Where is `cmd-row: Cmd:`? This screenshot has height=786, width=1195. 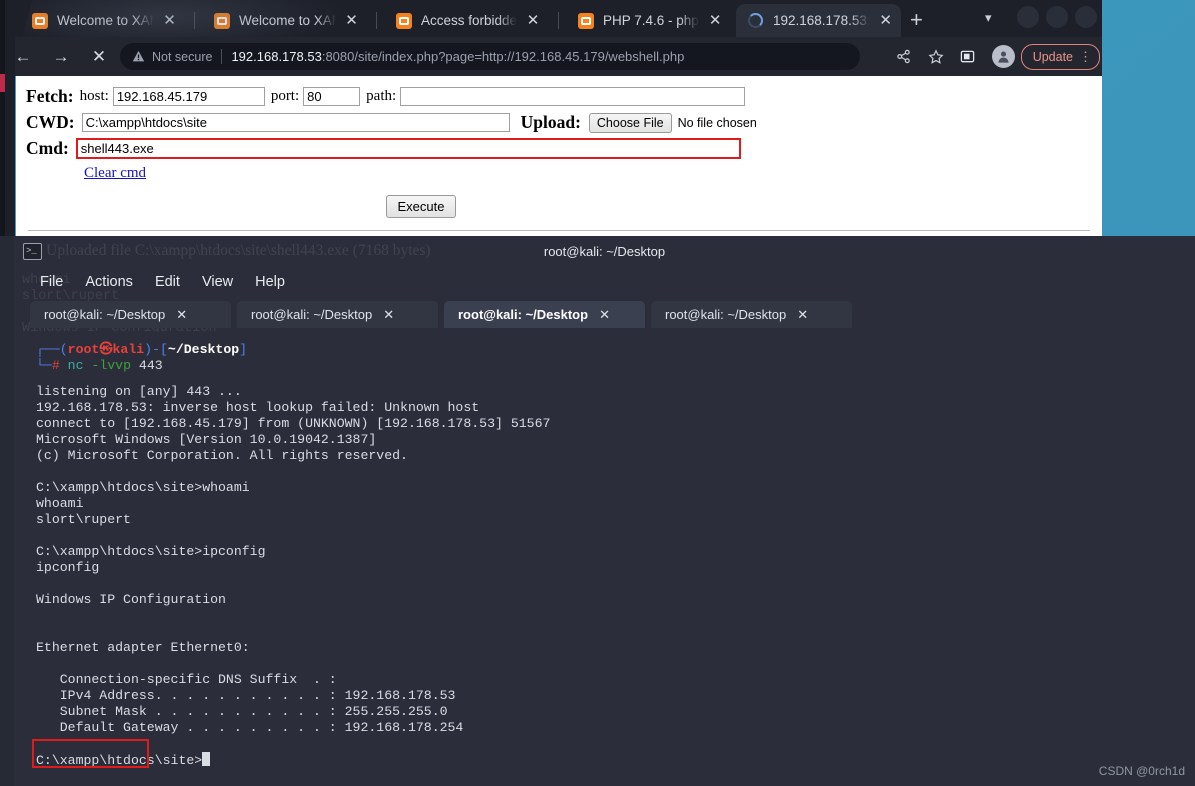
cmd-row: Cmd: is located at coordinates (559, 148).